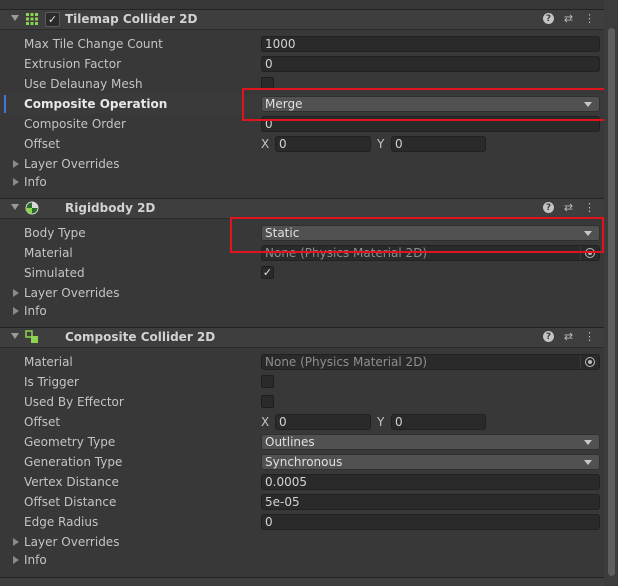 Image resolution: width=618 pixels, height=586 pixels. What do you see at coordinates (284, 104) in the screenshot?
I see `dropdown-value: Merge` at bounding box center [284, 104].